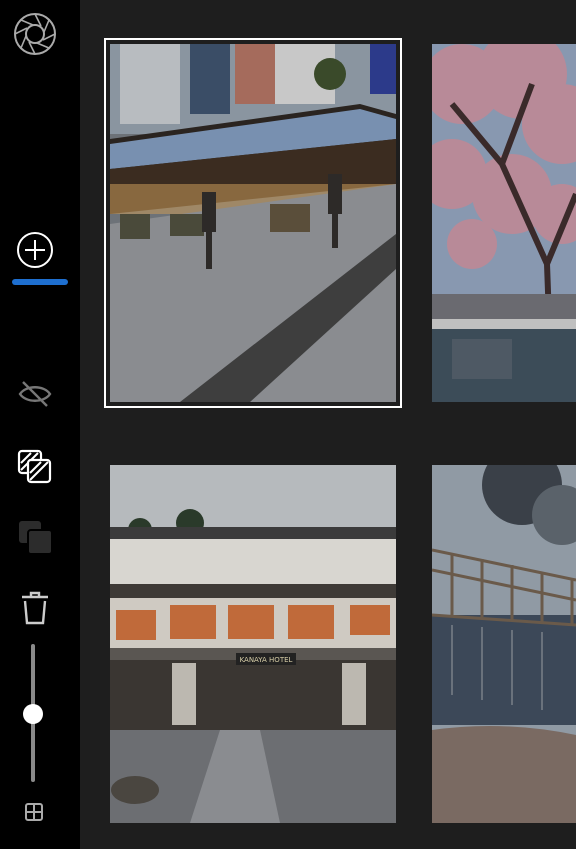 The image size is (576, 849). What do you see at coordinates (504, 223) in the screenshot?
I see `photo-cherry-blossom` at bounding box center [504, 223].